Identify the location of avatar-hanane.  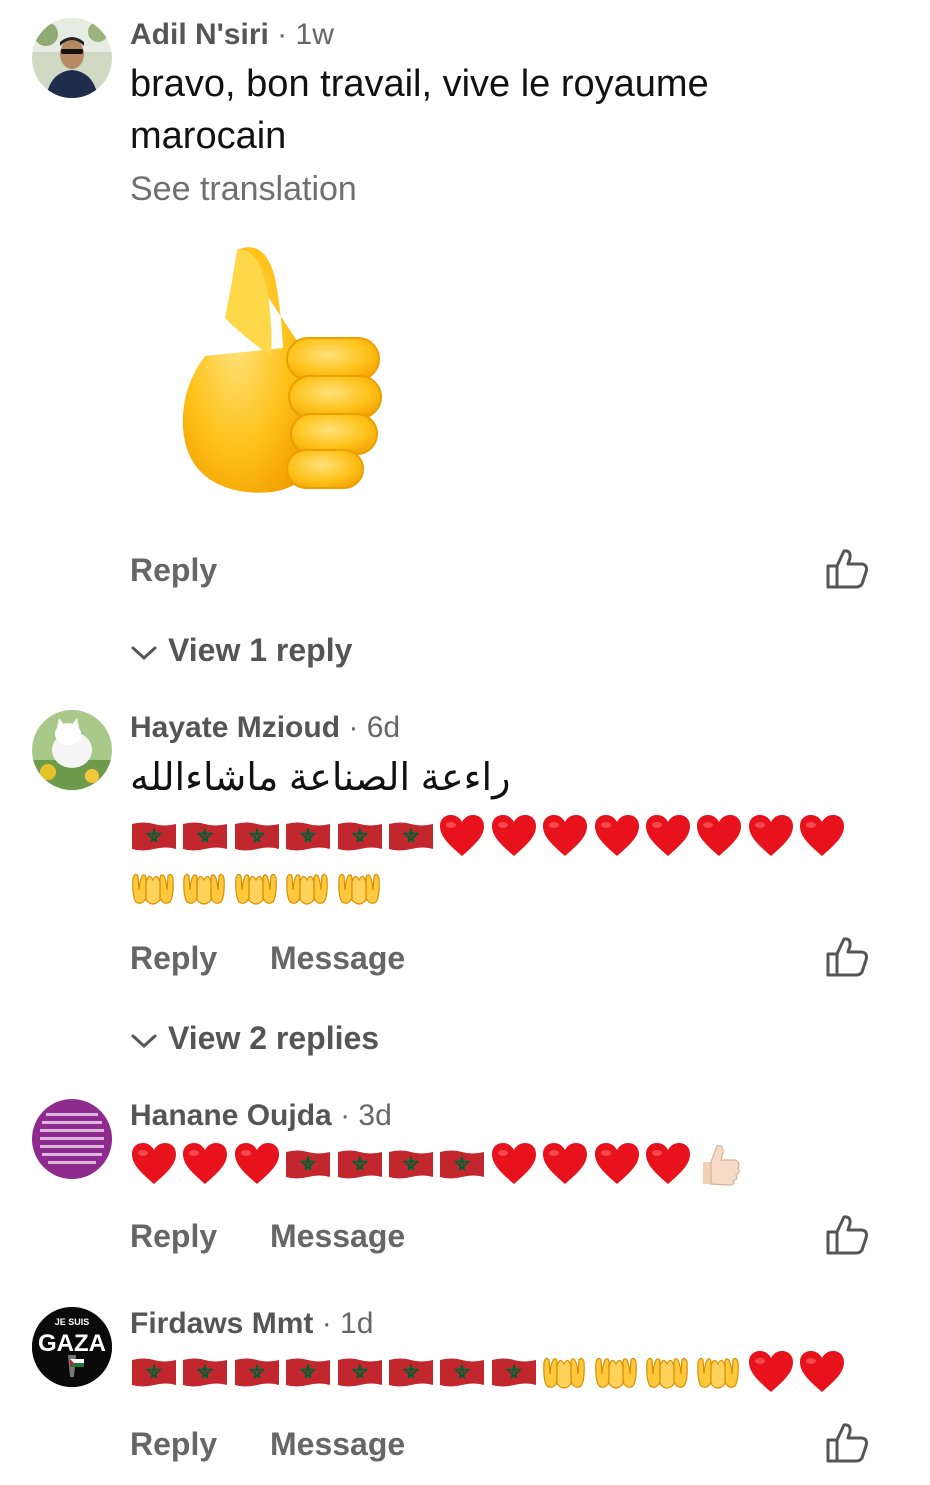
(72, 1139).